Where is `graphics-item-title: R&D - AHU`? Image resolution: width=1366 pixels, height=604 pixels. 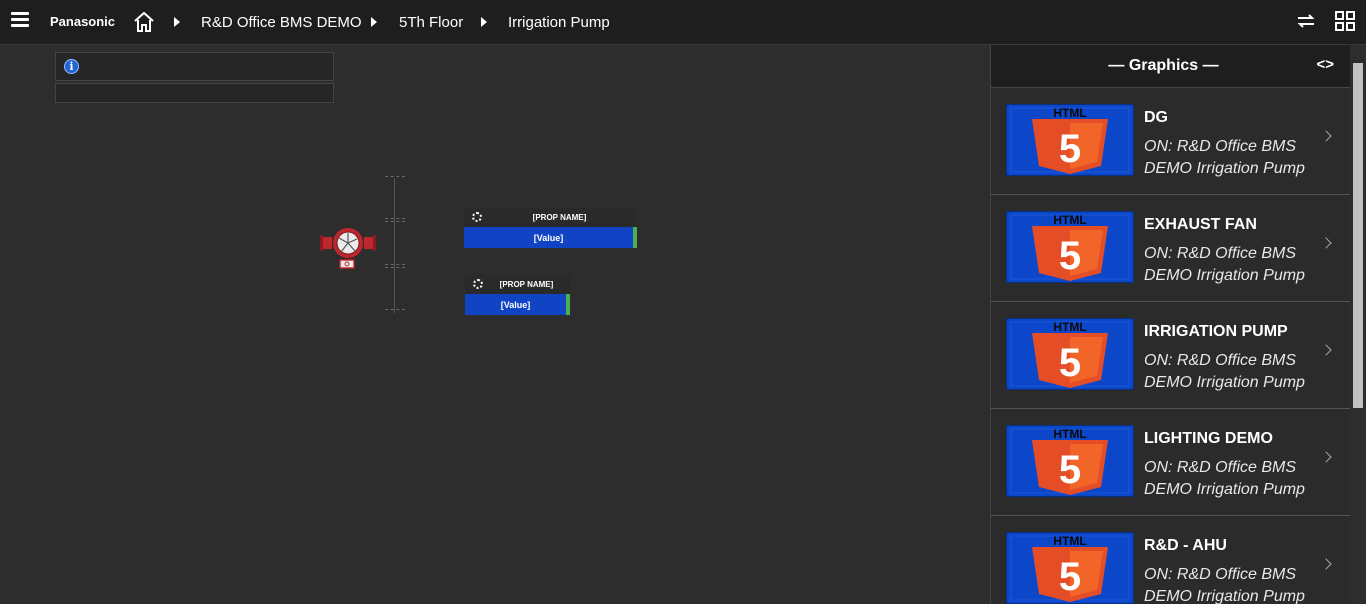 graphics-item-title: R&D - AHU is located at coordinates (1185, 545).